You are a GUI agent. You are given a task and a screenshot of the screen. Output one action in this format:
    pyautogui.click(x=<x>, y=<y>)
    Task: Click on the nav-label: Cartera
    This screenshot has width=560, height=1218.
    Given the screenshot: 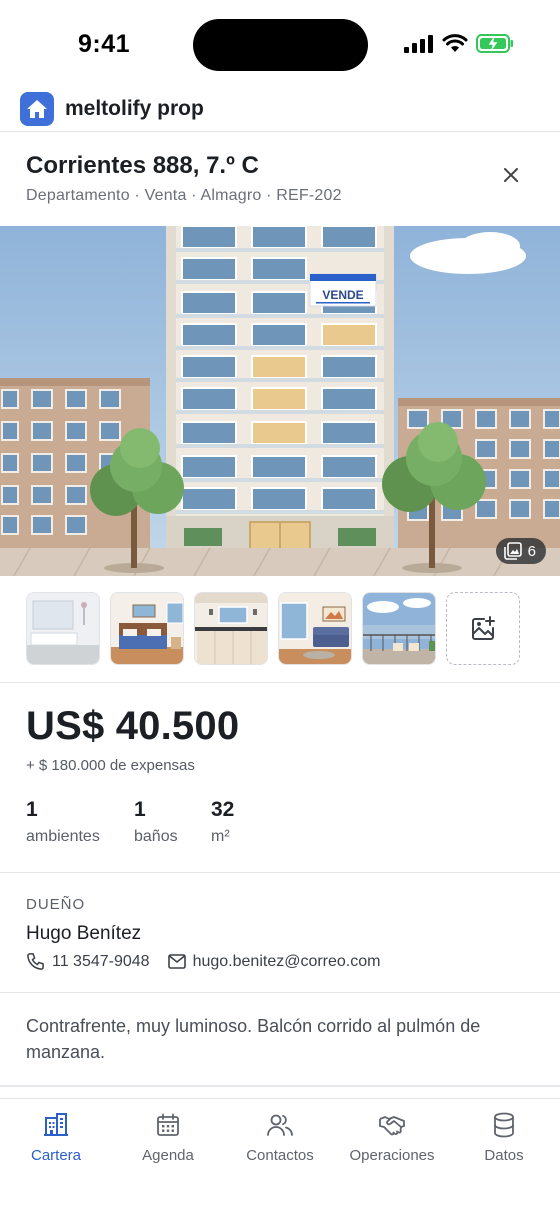 What is the action you would take?
    pyautogui.click(x=56, y=1155)
    